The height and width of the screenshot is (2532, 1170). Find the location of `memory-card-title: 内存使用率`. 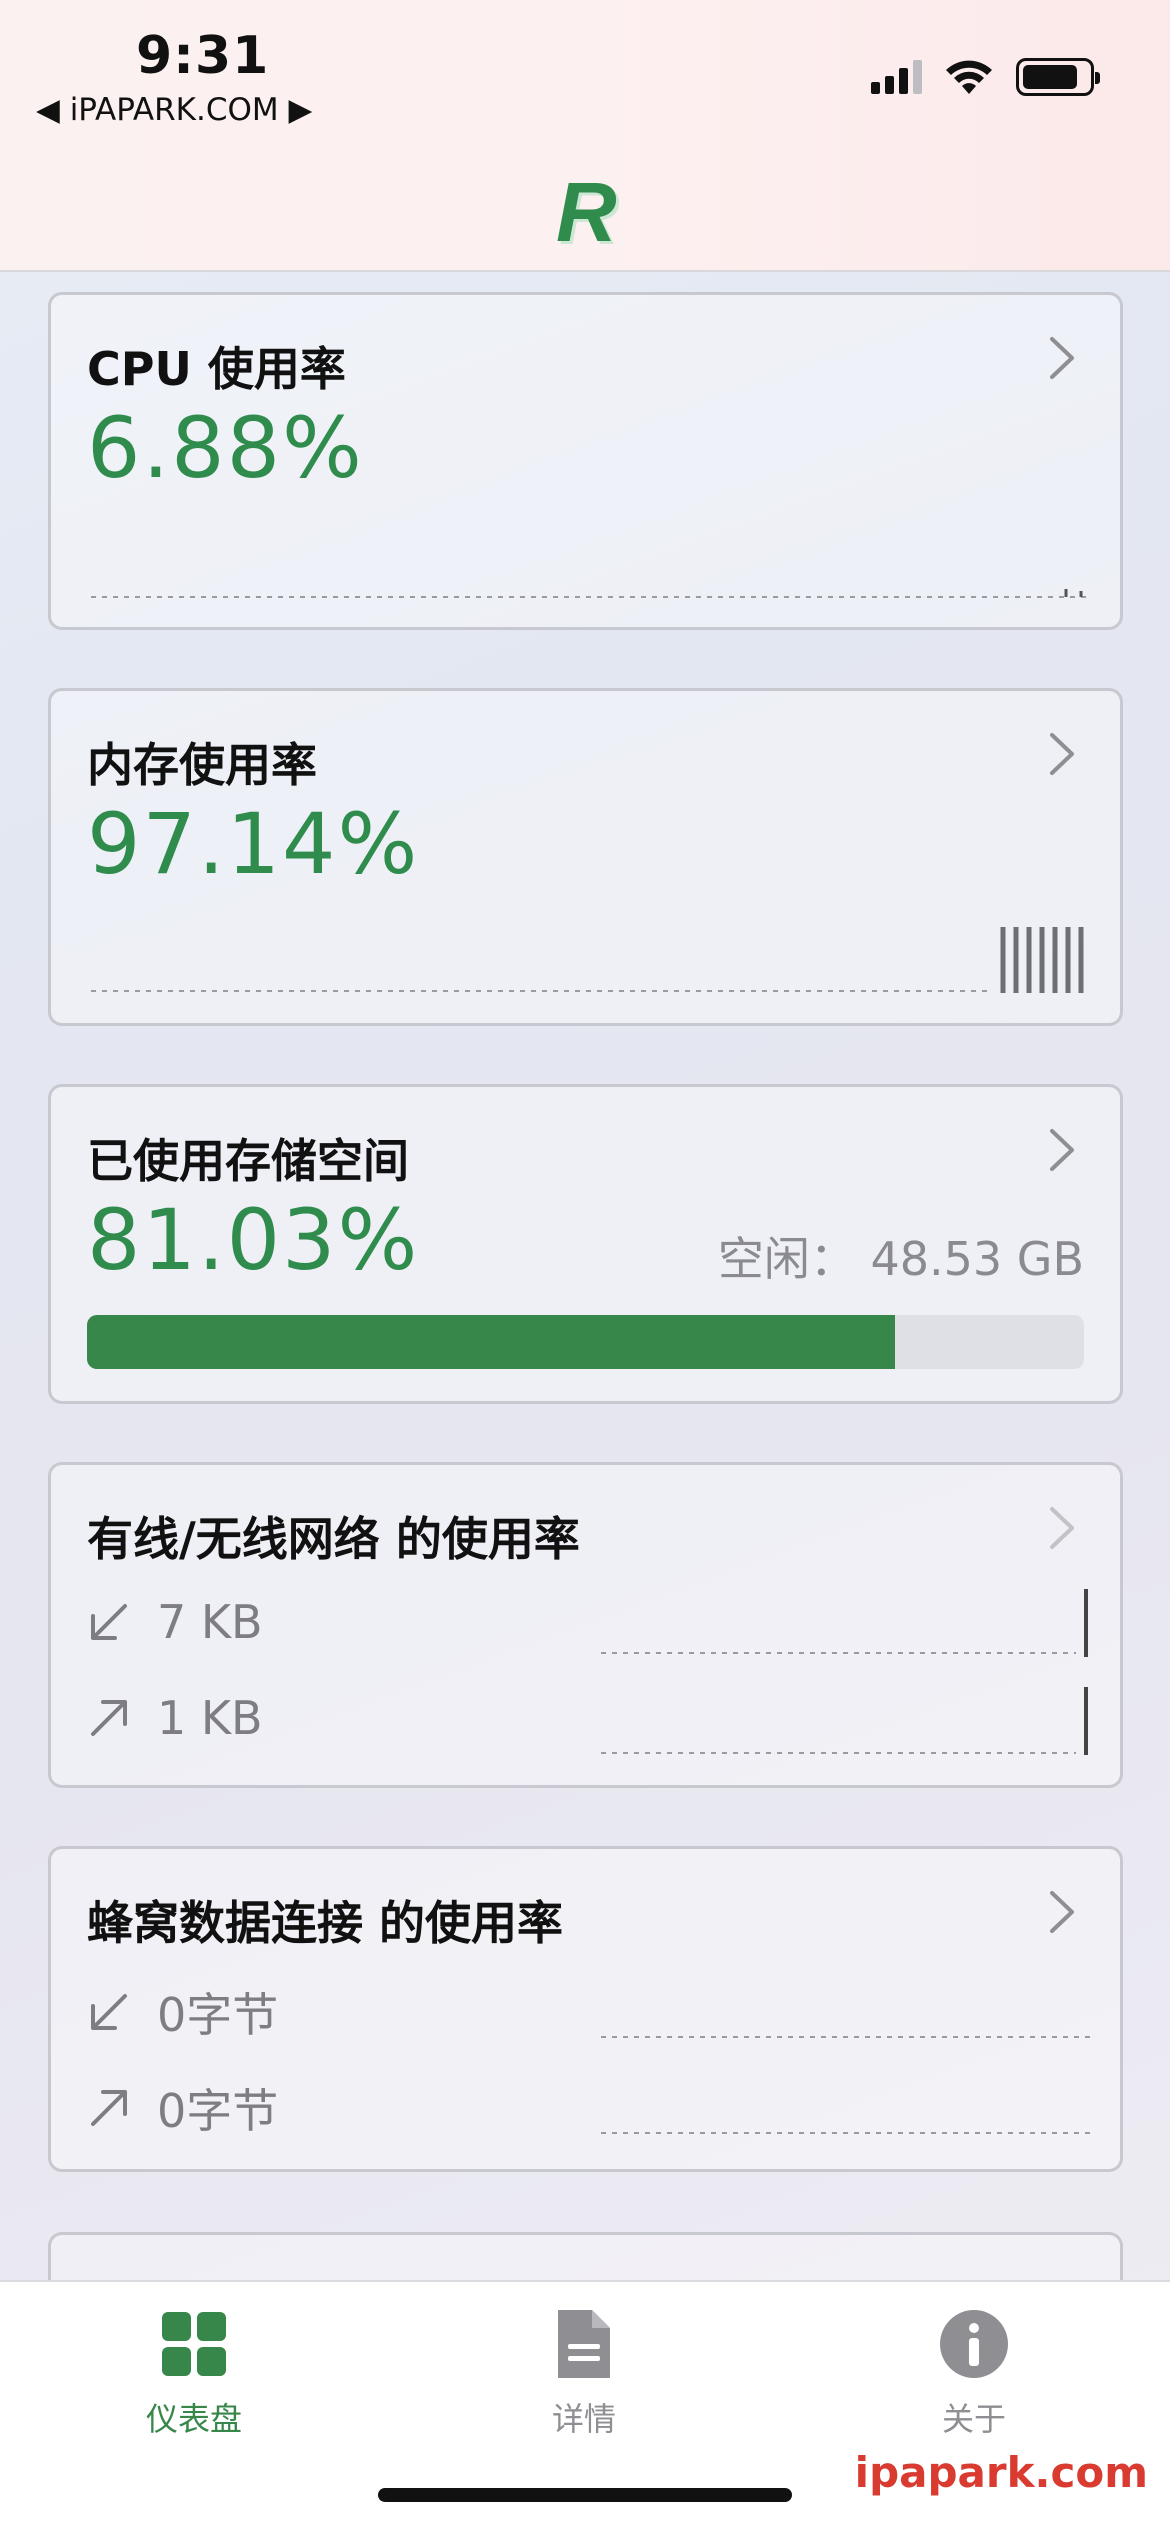

memory-card-title: 内存使用率 is located at coordinates (202, 765).